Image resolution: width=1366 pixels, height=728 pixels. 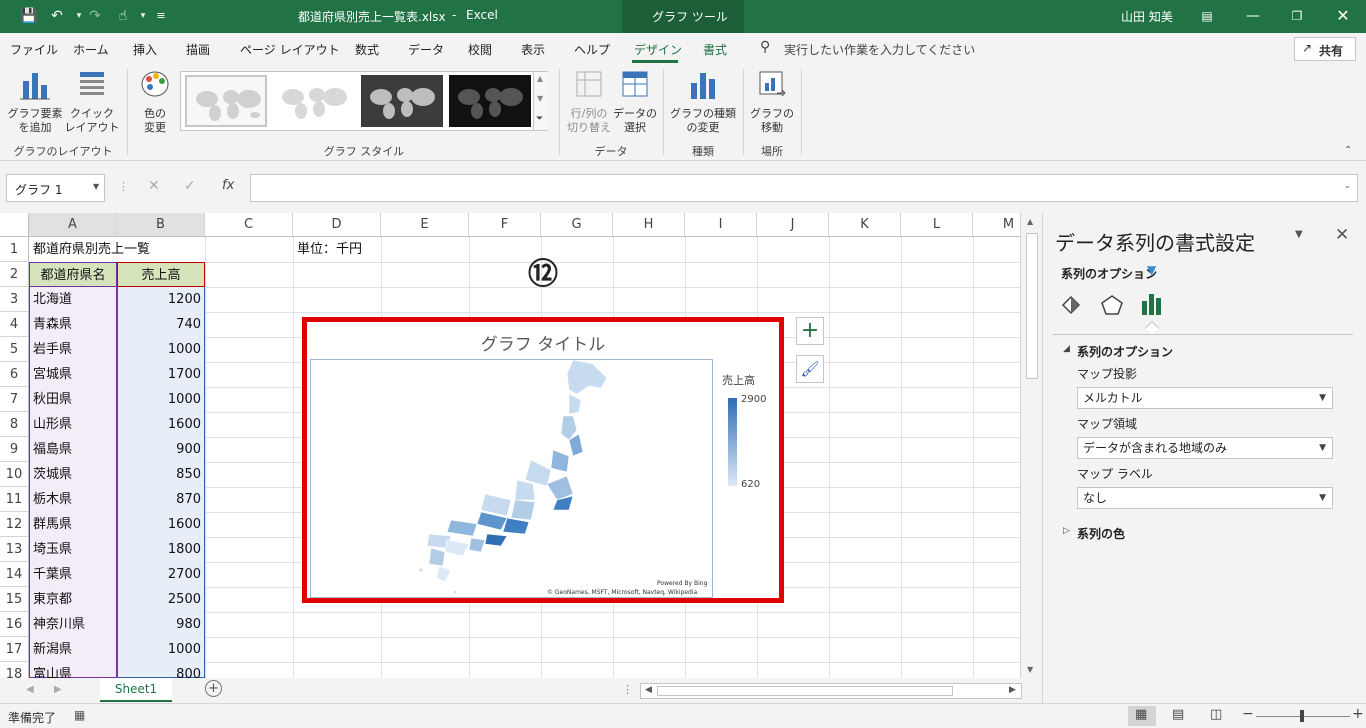 What do you see at coordinates (1325, 49) in the screenshot?
I see `share-button: ↗ 共有` at bounding box center [1325, 49].